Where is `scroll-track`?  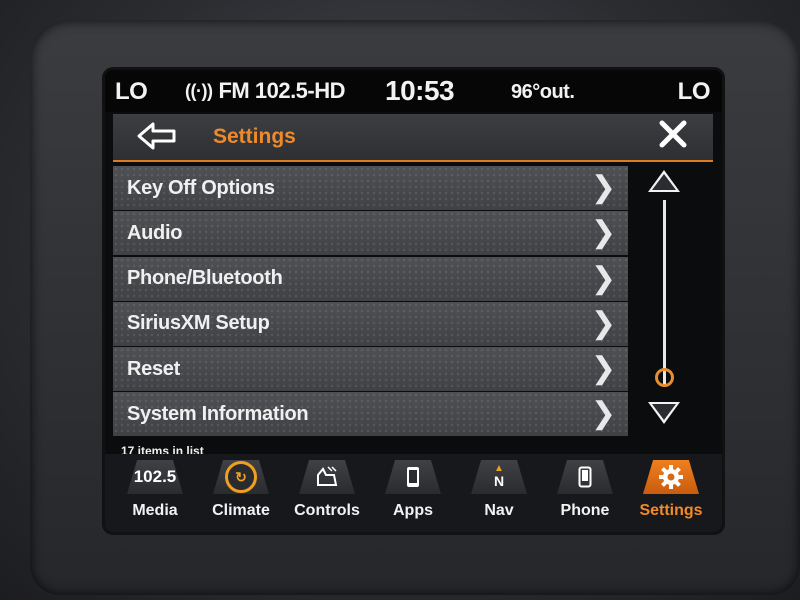
scroll-track is located at coordinates (664, 293).